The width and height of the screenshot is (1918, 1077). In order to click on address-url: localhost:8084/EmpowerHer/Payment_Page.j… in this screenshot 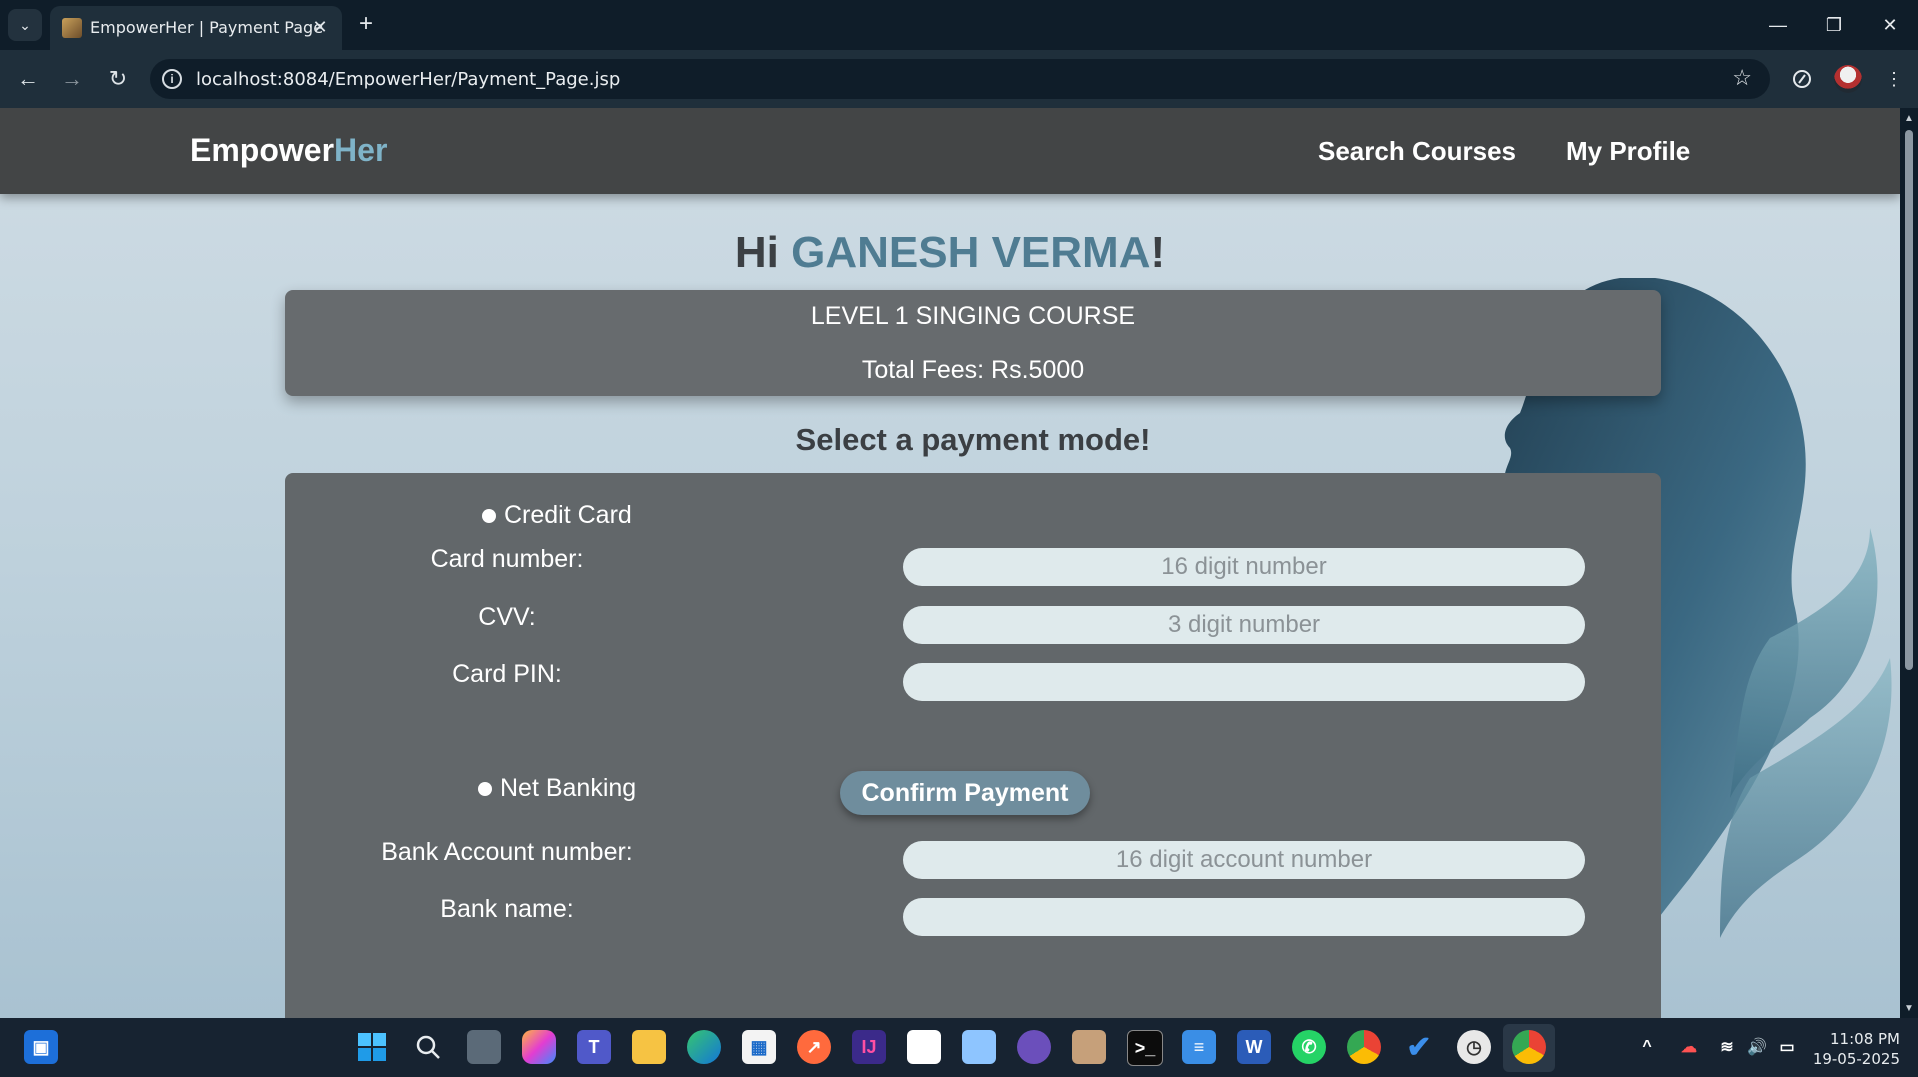, I will do `click(408, 79)`.